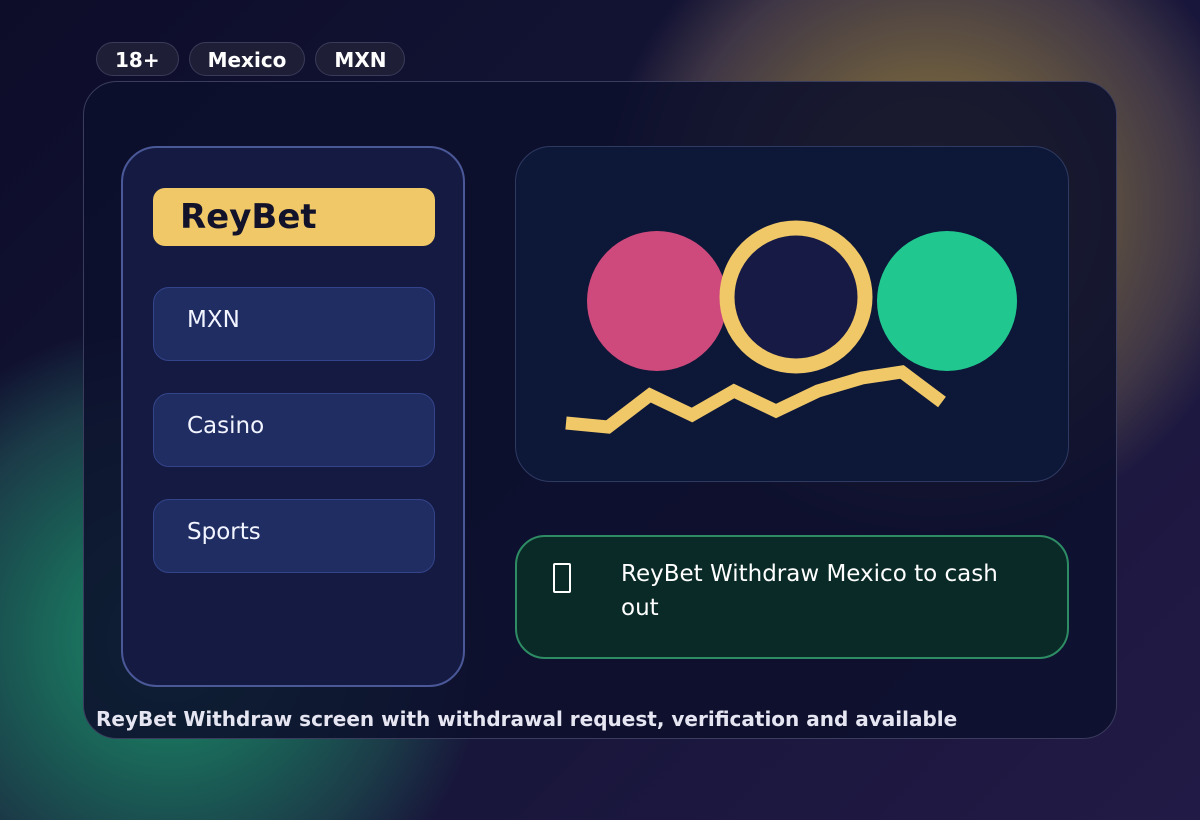  I want to click on withdraw-notice: ReyBet Withdraw Mexico to cash out, so click(792, 597).